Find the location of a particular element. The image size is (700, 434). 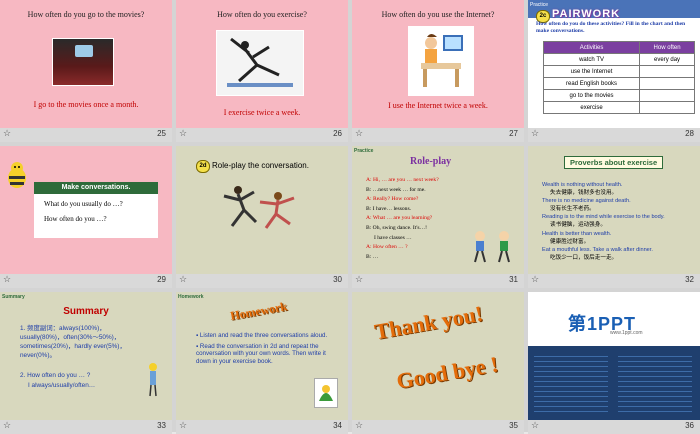

slide-number: 36 is located at coordinates (689, 425).